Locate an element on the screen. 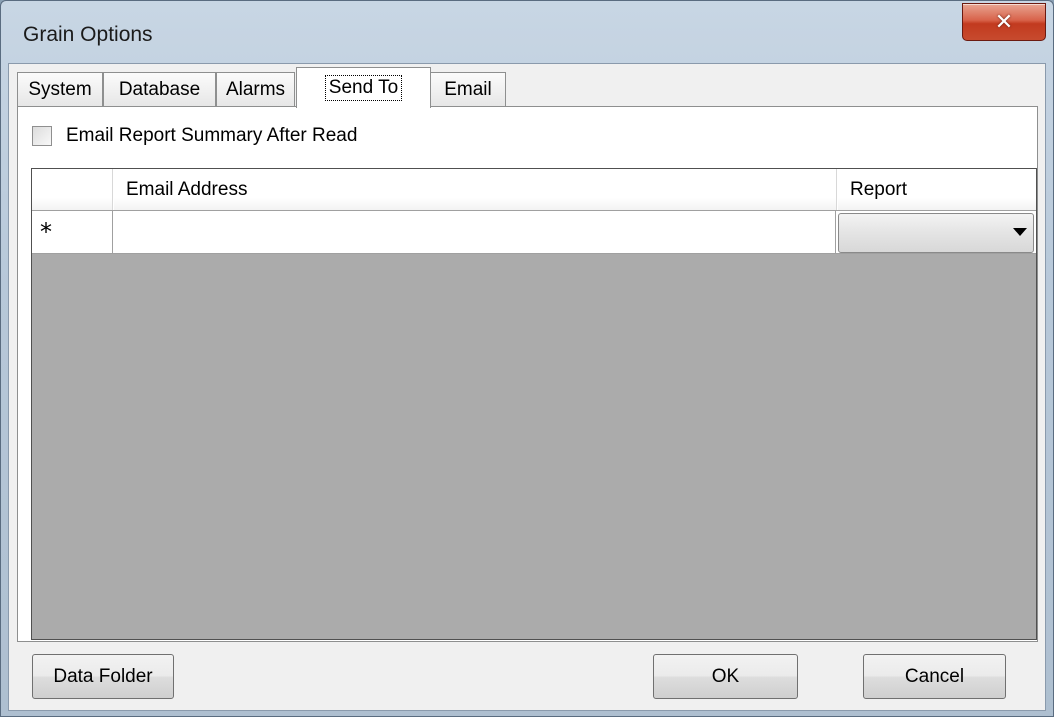 The width and height of the screenshot is (1054, 717). title-bar: Grain Options ✕ is located at coordinates (527, 32).